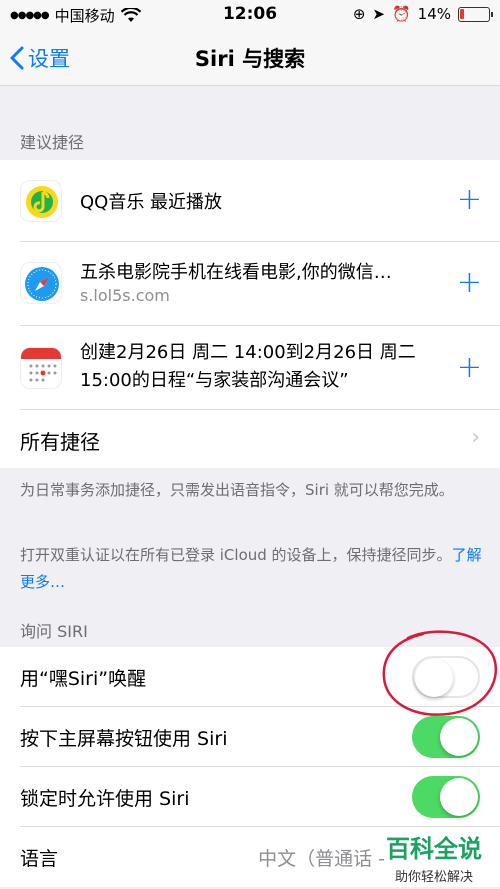  I want to click on home-button-siri-row: 按下主屏幕按钮使用 Siri, so click(250, 737).